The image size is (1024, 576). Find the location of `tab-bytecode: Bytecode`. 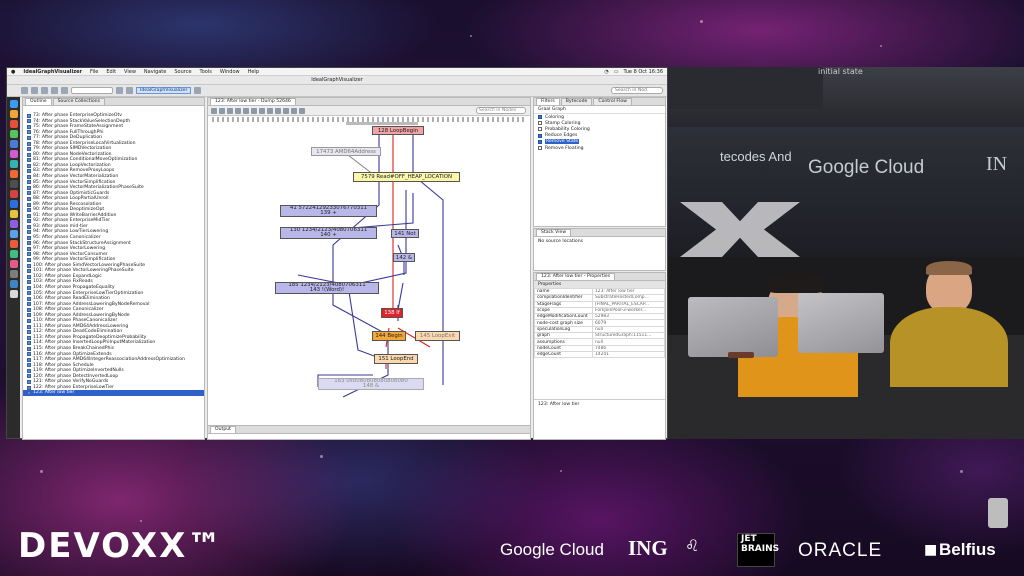

tab-bytecode: Bytecode is located at coordinates (576, 101).